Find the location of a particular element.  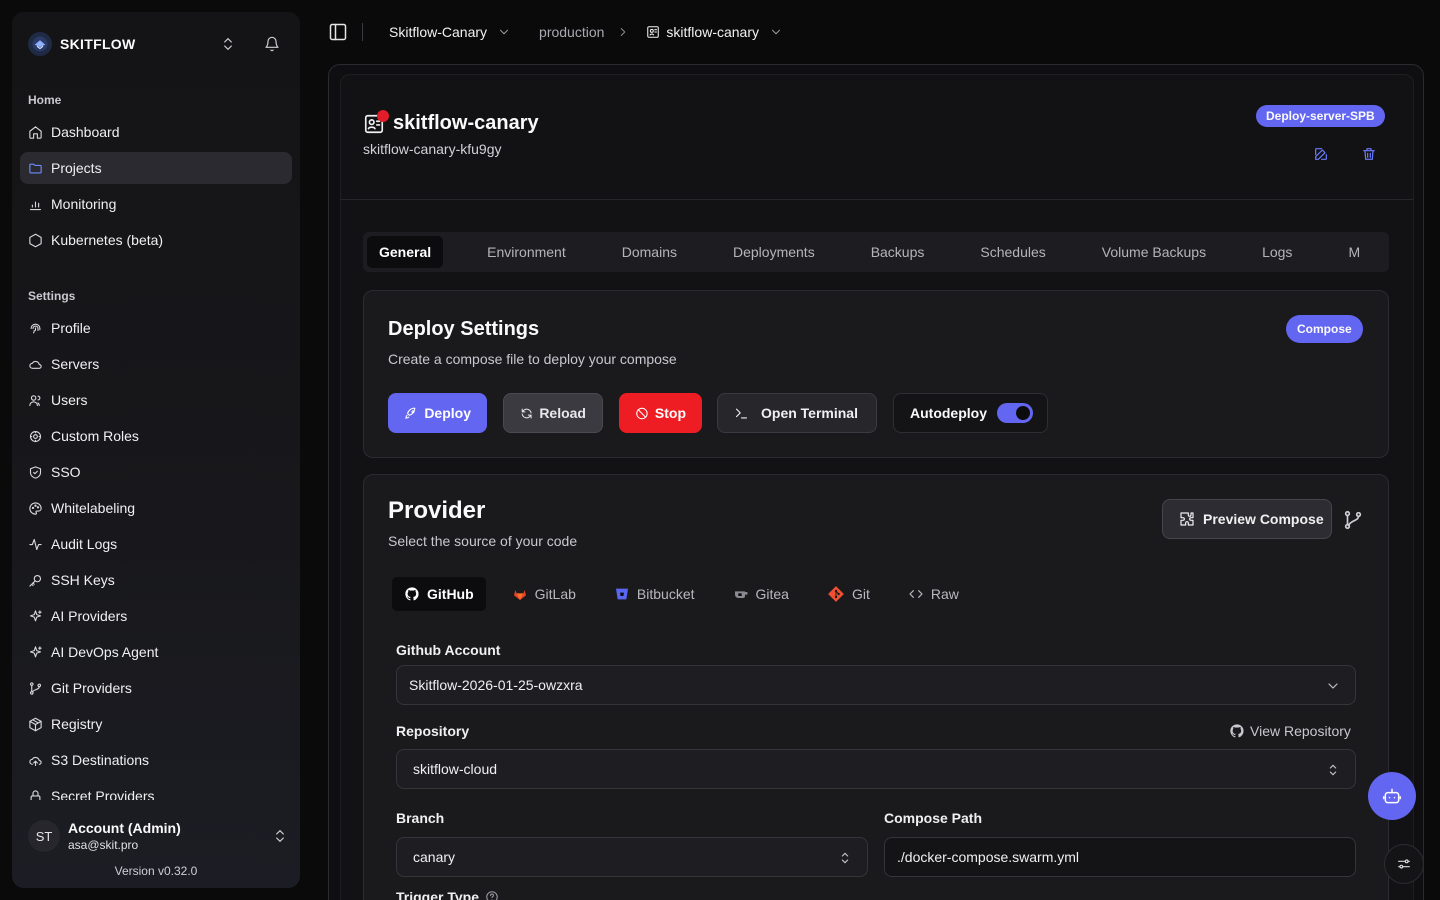

server-badge: Deploy-server-SPB is located at coordinates (1320, 116).